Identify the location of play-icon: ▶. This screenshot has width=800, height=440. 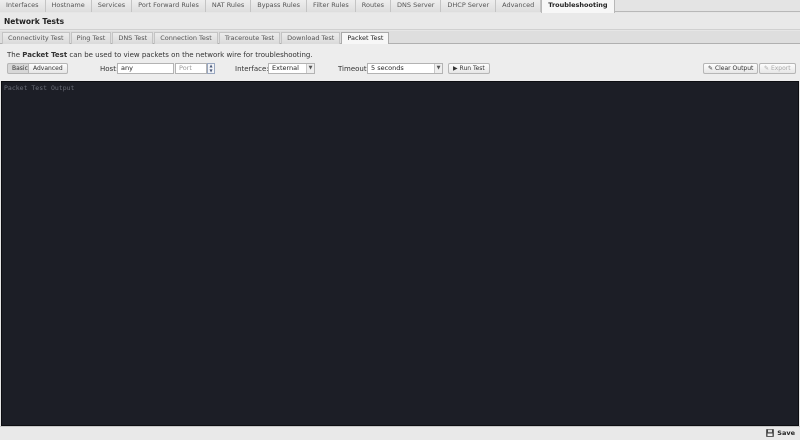
(455, 68).